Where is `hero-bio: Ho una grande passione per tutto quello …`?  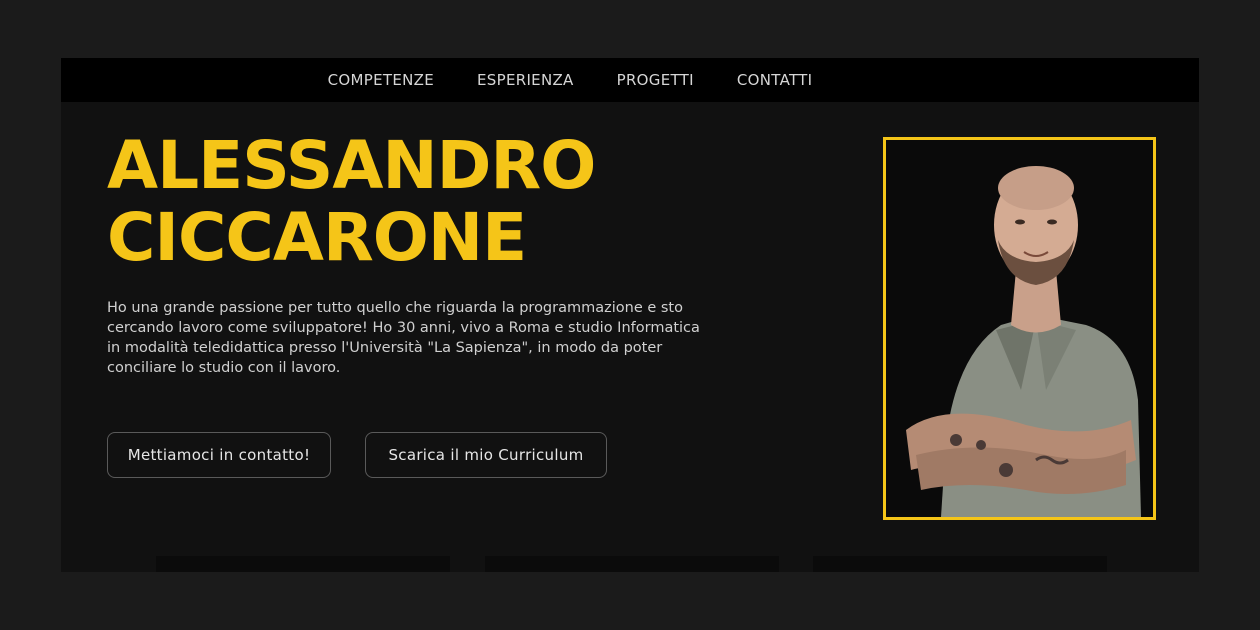 hero-bio: Ho una grande passione per tutto quello … is located at coordinates (403, 338).